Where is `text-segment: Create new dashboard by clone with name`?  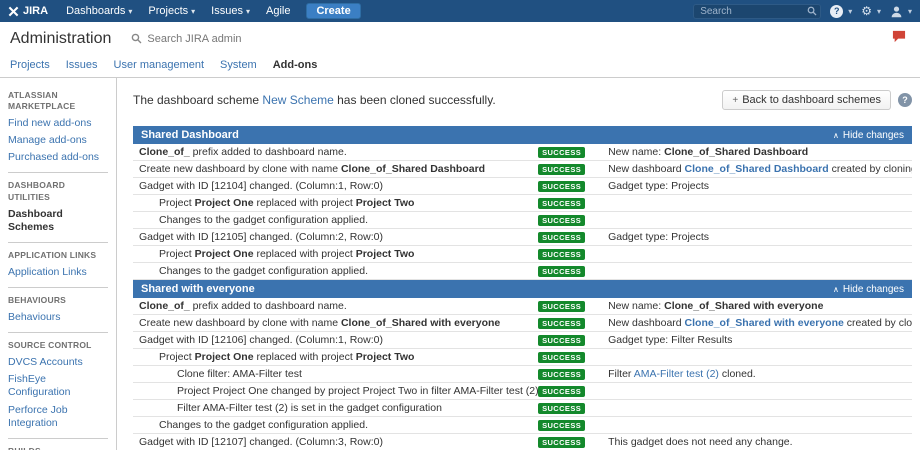
text-segment: Create new dashboard by clone with name is located at coordinates (240, 323).